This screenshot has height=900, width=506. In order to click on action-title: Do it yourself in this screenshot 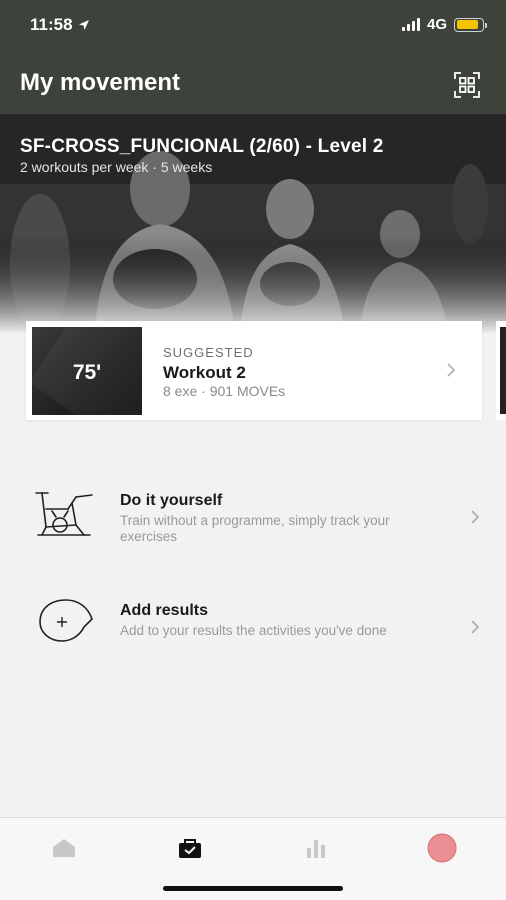, I will do `click(171, 500)`.